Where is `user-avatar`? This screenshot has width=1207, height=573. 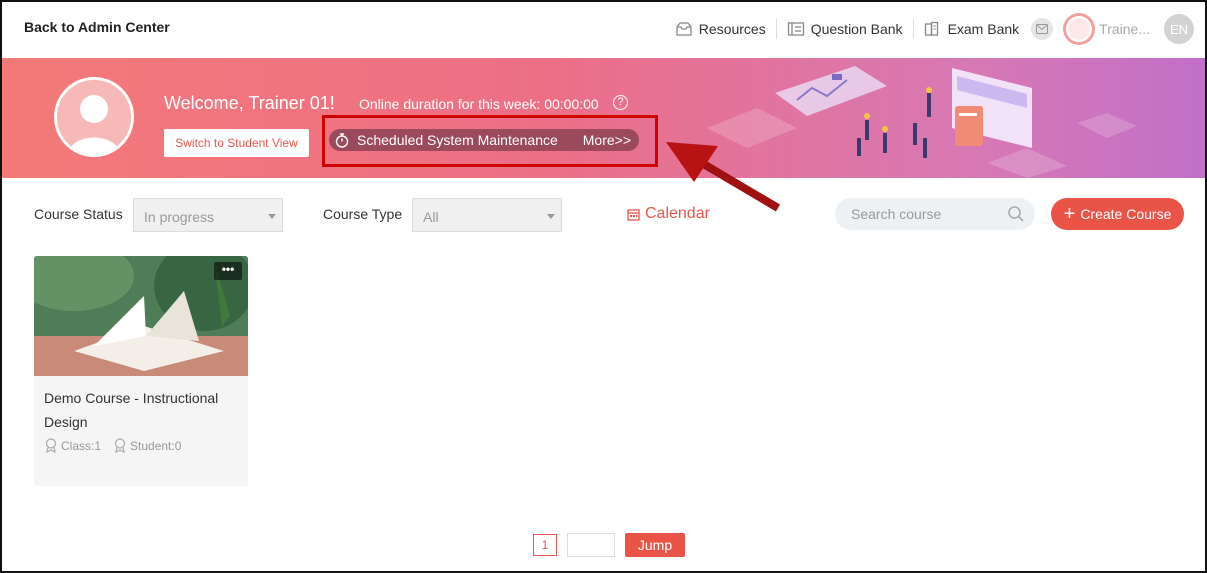 user-avatar is located at coordinates (1079, 29).